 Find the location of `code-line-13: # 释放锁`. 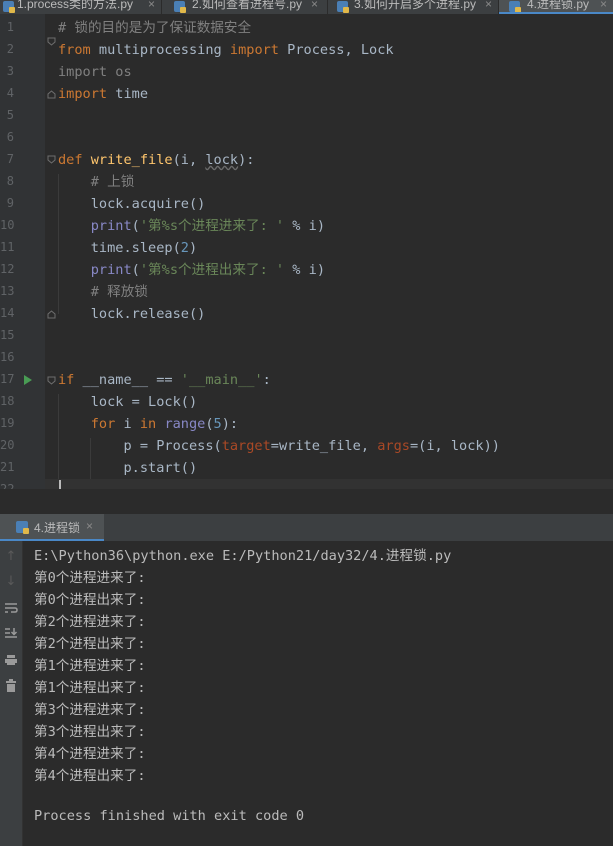

code-line-13: # 释放锁 is located at coordinates (119, 292).